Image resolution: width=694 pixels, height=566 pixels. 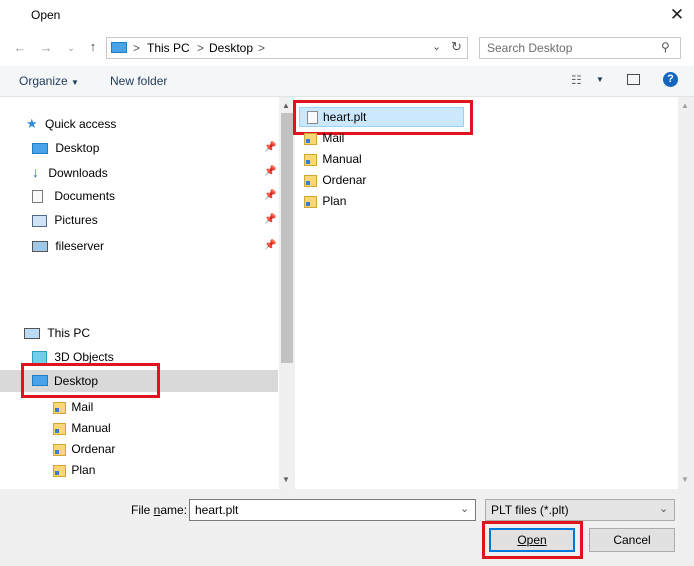 I want to click on refresh-icon: ↻, so click(x=456, y=47).